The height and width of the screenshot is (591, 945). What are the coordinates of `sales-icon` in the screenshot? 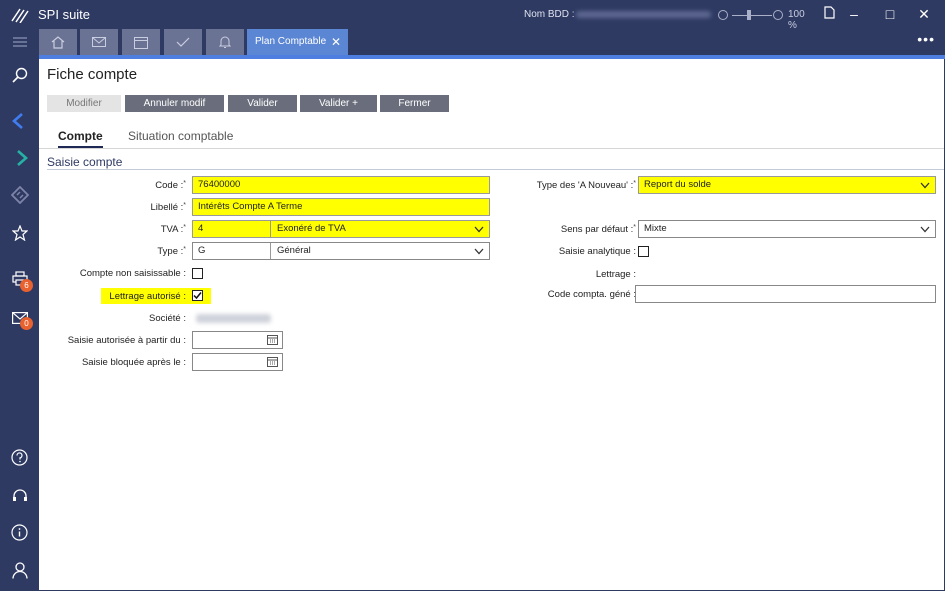 It's located at (19, 120).